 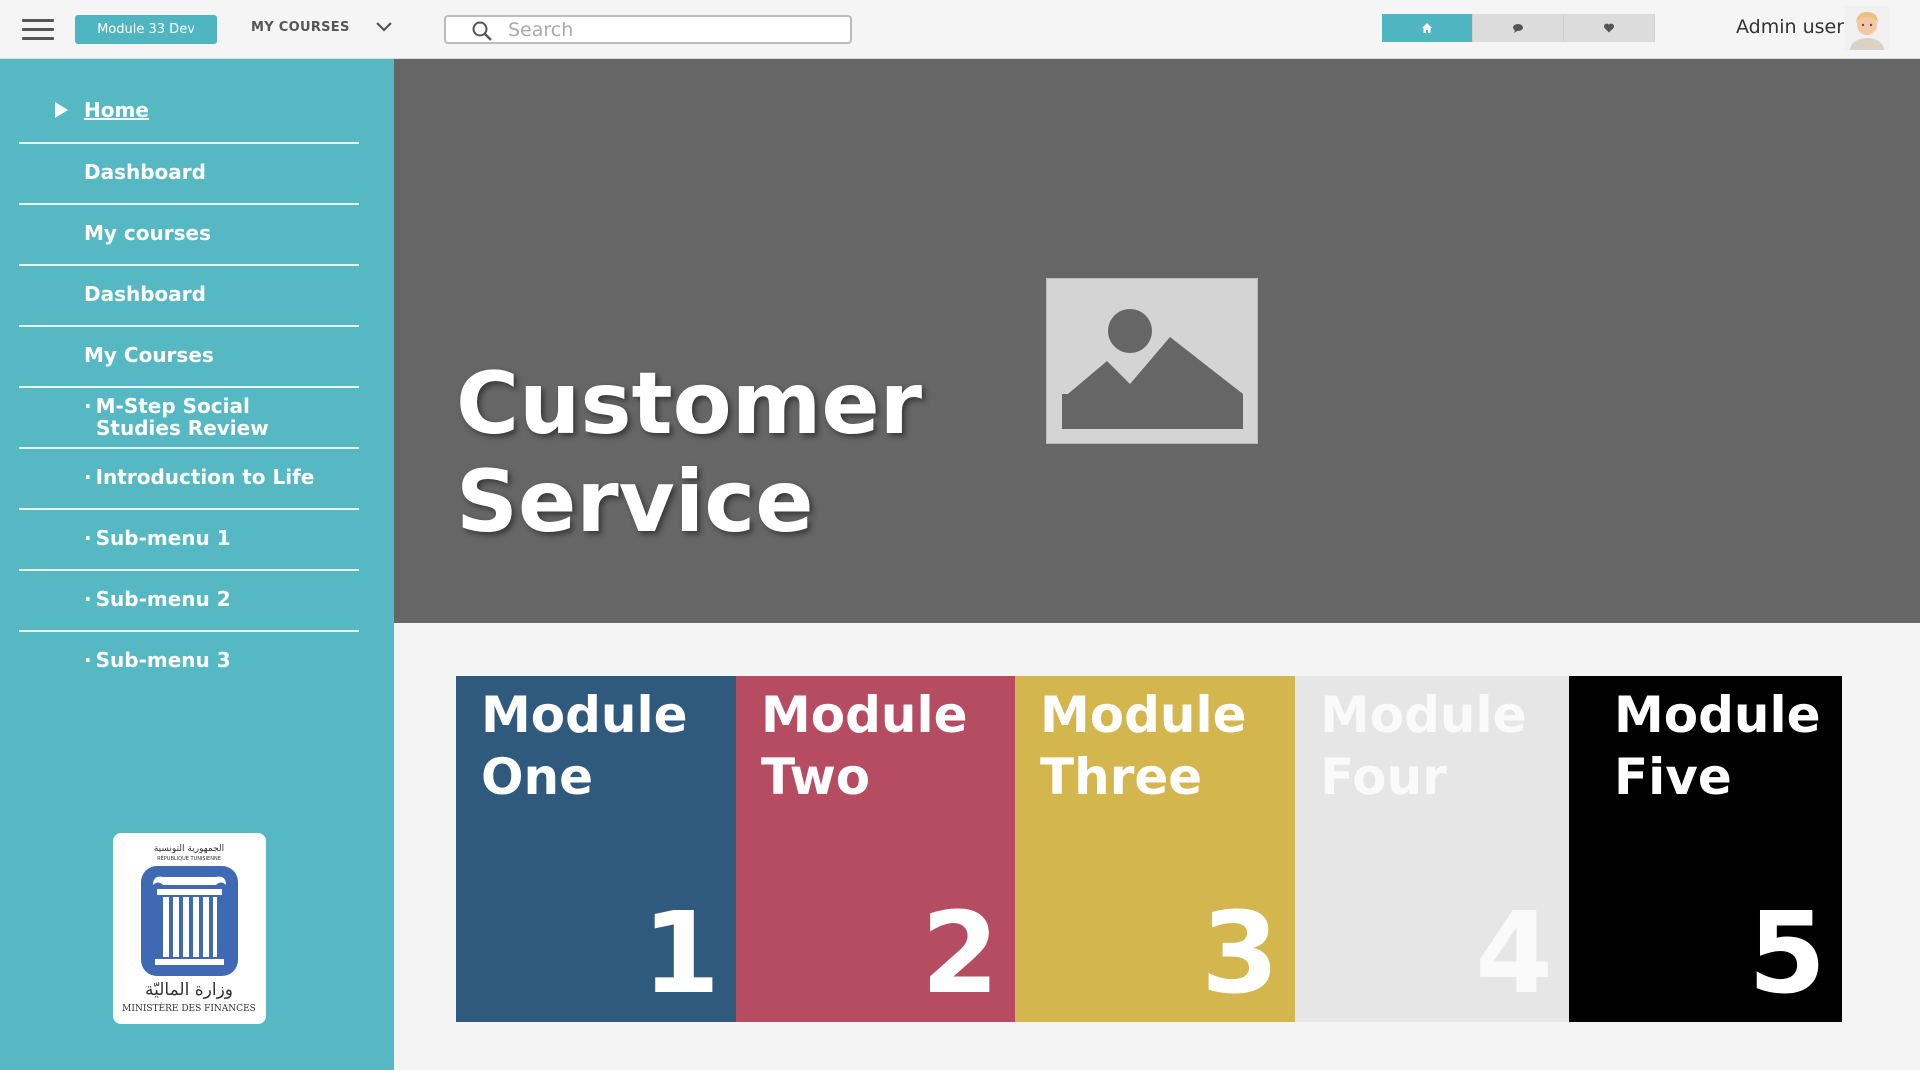 I want to click on sidebar-item-my-courses: My courses, so click(x=189, y=235).